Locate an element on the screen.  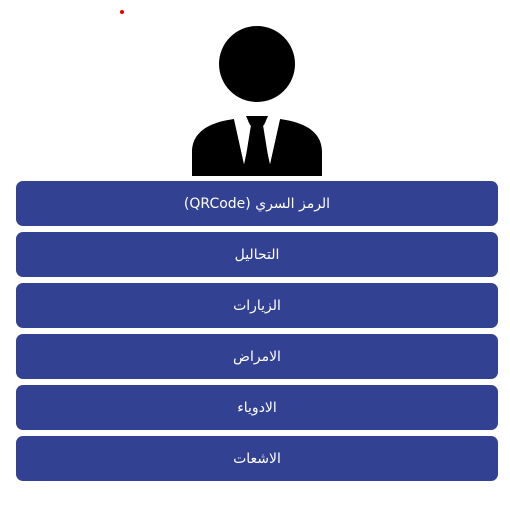
menu-button-label: الامراض is located at coordinates (257, 356).